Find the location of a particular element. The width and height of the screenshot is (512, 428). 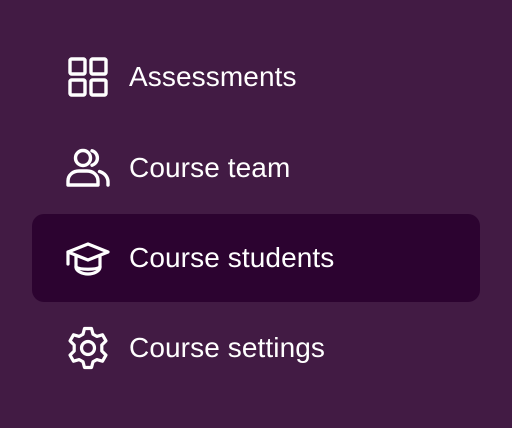

sidebar-item-label: Course team is located at coordinates (210, 167).